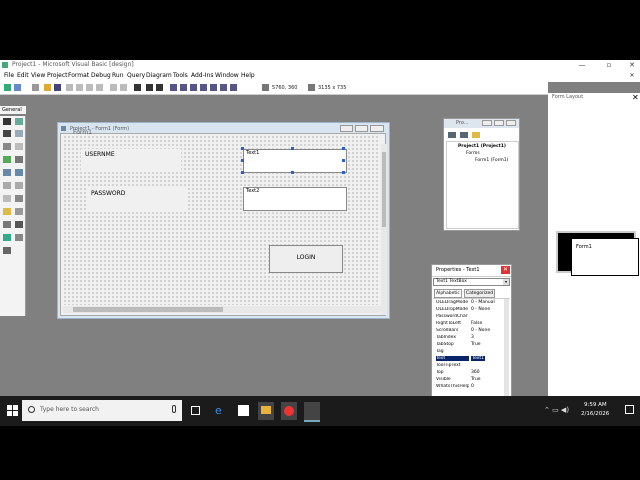 This screenshot has width=640, height=480. I want to click on end-icon, so click(159, 87).